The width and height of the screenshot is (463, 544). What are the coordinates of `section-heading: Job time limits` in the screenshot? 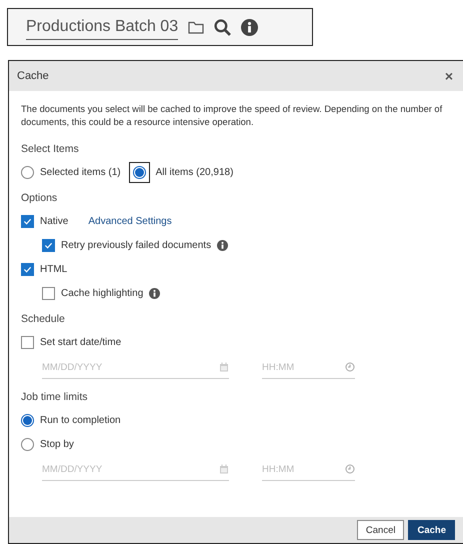 It's located at (55, 397).